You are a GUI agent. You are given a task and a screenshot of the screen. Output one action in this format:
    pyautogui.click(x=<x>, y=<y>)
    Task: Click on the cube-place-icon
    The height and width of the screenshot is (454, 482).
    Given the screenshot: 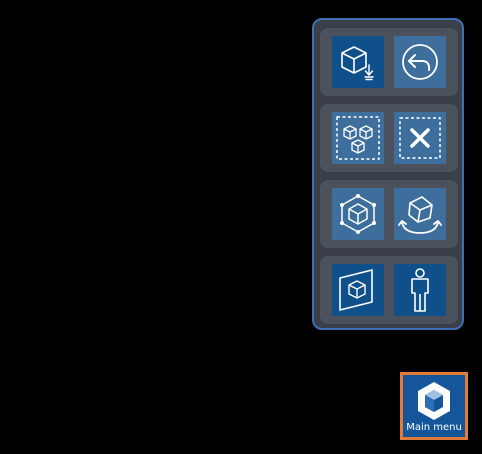 What is the action you would take?
    pyautogui.click(x=357, y=63)
    